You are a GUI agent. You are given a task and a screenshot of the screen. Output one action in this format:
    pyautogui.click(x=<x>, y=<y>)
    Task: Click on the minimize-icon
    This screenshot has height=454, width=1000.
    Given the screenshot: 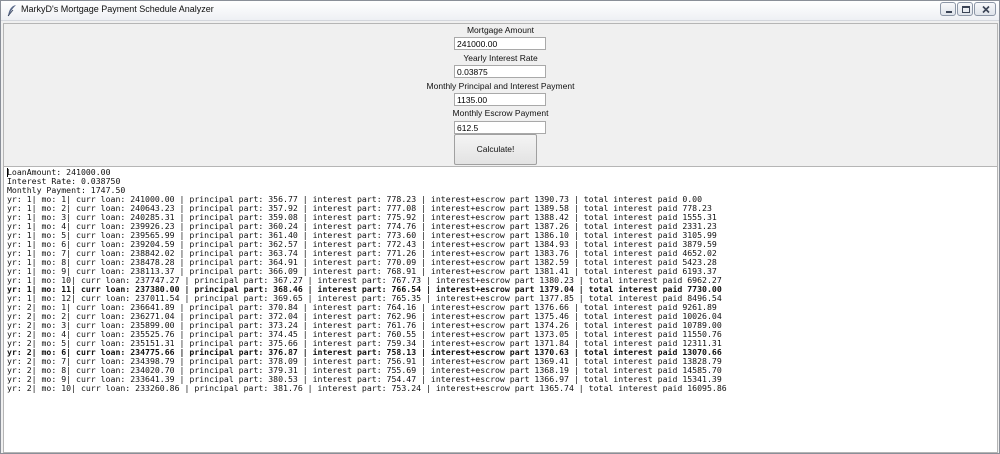 What is the action you would take?
    pyautogui.click(x=949, y=12)
    